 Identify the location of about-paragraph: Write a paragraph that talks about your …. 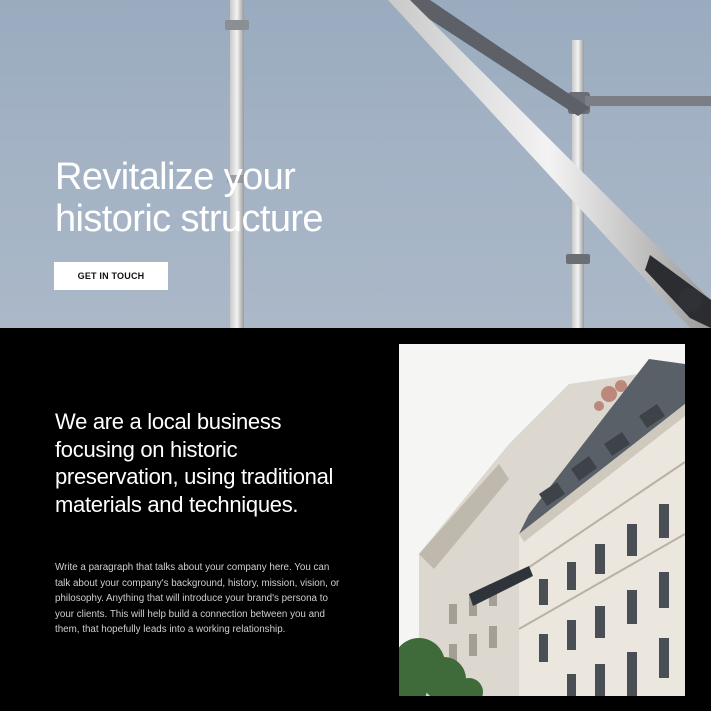
(197, 599).